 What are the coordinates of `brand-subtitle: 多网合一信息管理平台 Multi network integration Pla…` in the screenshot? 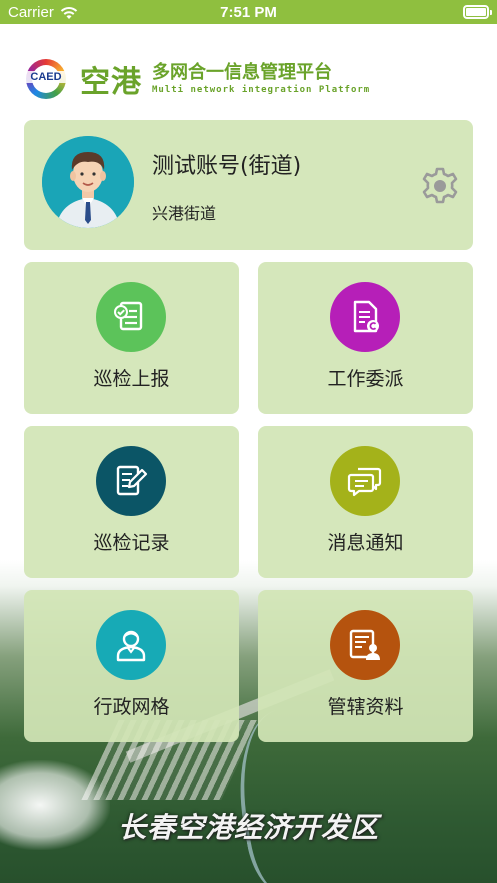 It's located at (261, 79).